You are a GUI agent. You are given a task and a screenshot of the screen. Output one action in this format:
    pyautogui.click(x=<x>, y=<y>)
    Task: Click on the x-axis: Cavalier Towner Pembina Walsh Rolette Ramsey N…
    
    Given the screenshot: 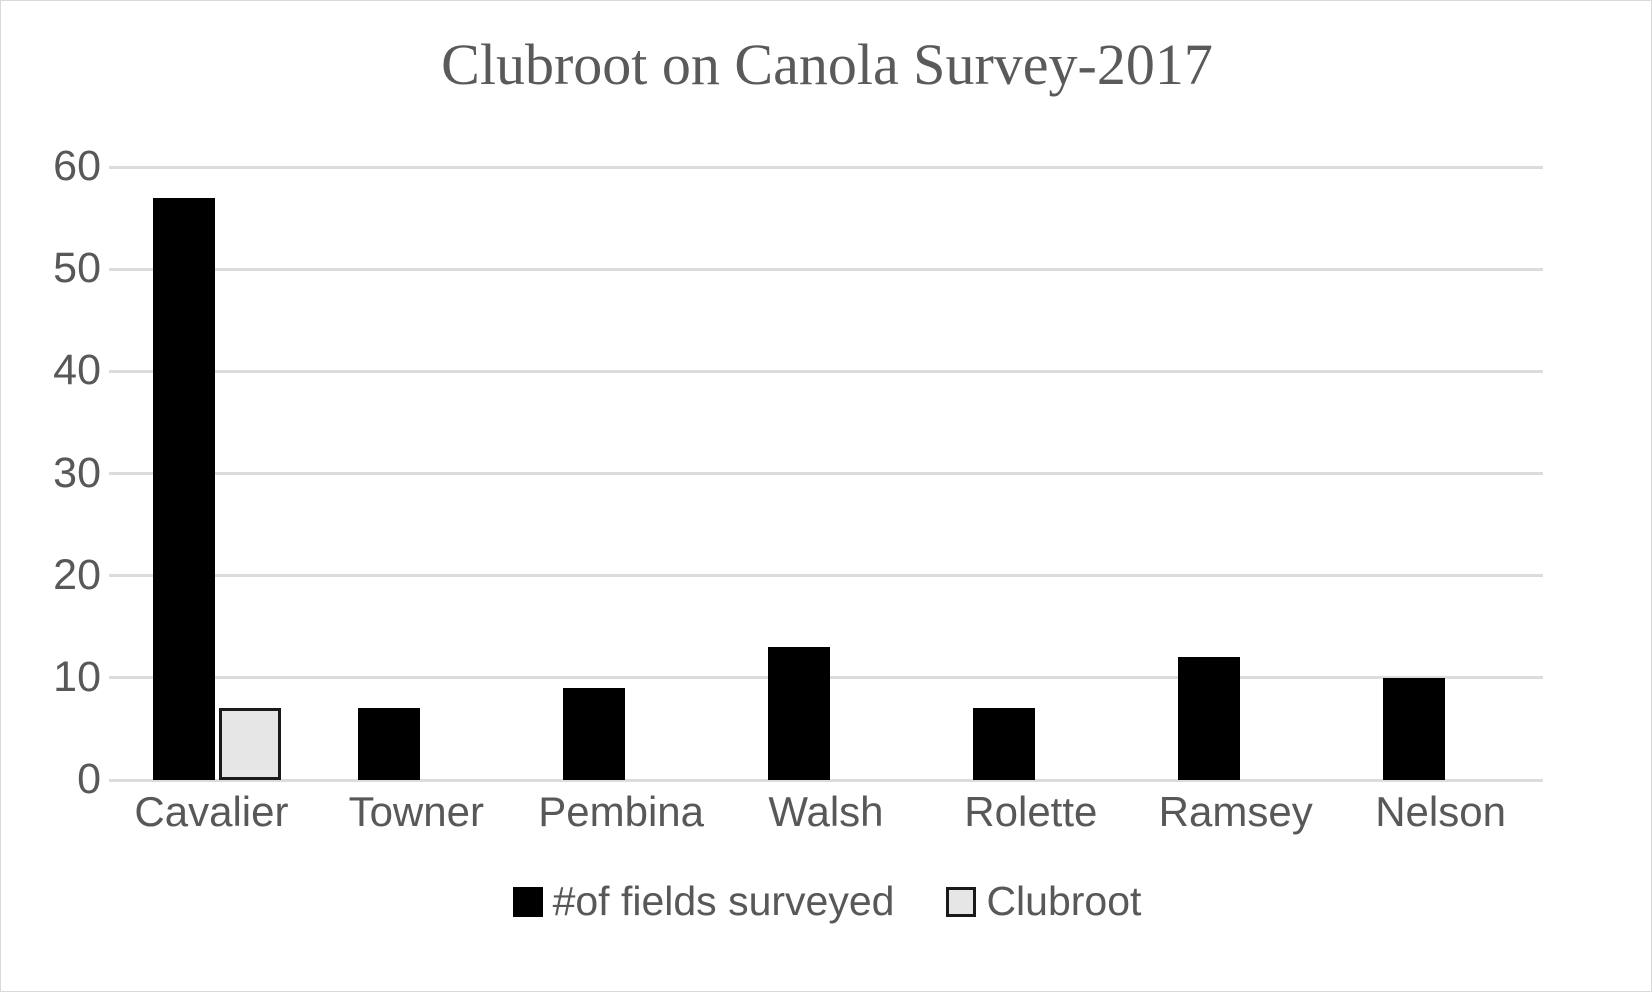 What is the action you would take?
    pyautogui.click(x=826, y=826)
    